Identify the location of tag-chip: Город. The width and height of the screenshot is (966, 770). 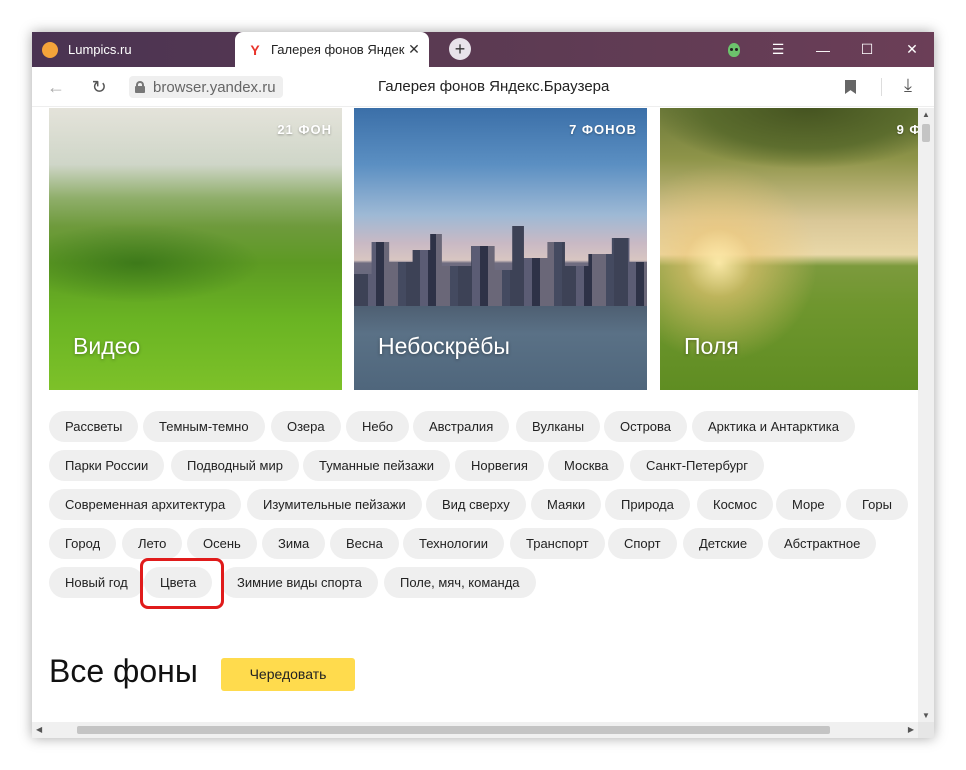
(83, 543).